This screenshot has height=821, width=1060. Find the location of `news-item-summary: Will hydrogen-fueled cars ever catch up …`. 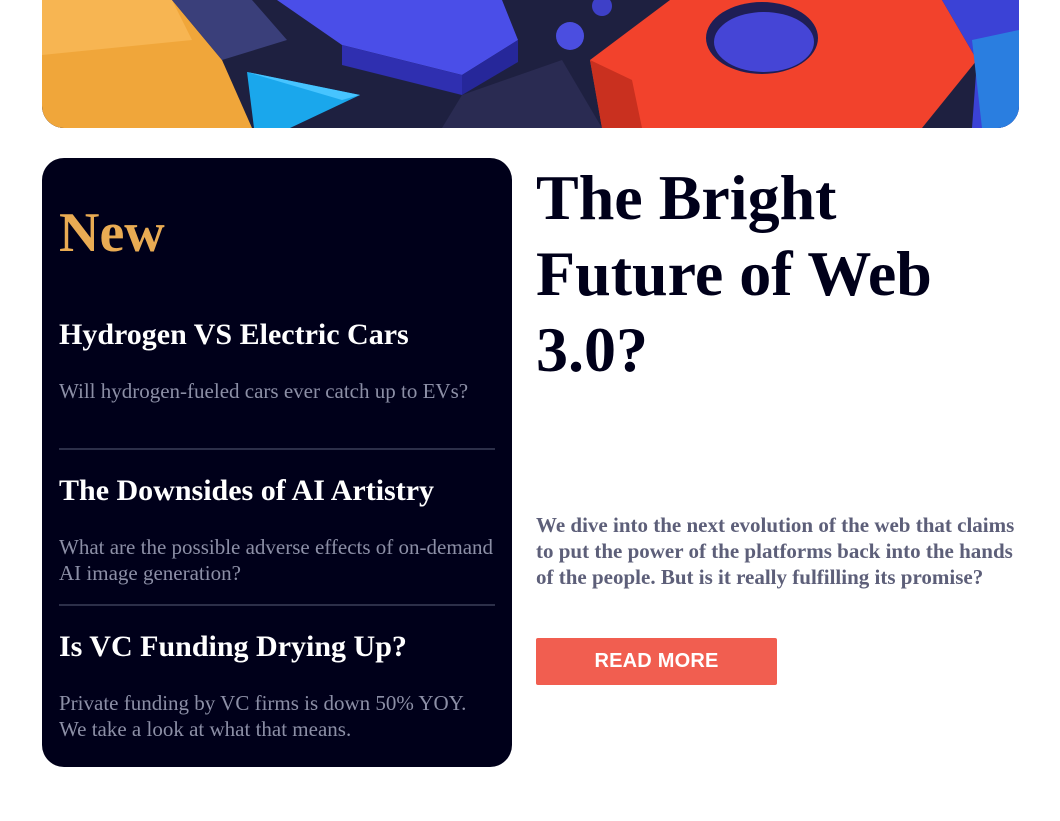

news-item-summary: Will hydrogen-fueled cars ever catch up … is located at coordinates (264, 391).